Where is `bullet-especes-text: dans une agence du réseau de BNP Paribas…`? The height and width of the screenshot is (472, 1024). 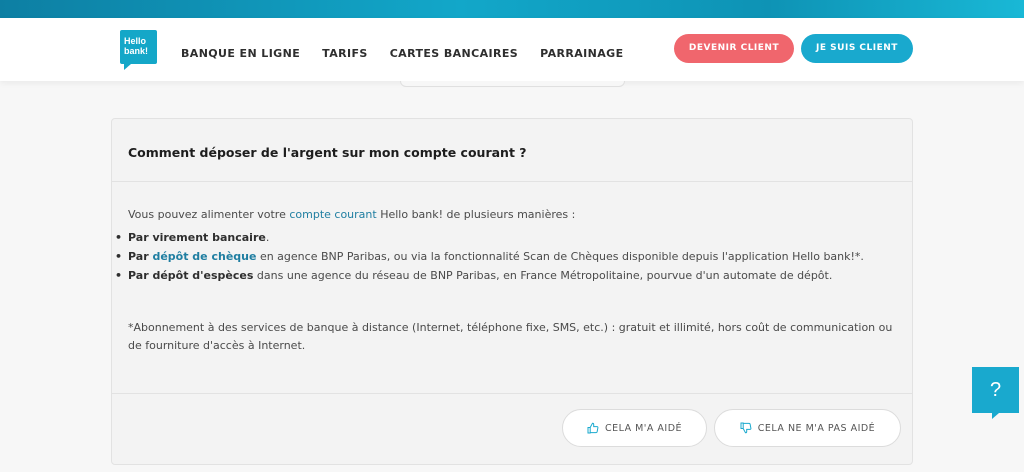 bullet-especes-text: dans une agence du réseau de BNP Paribas… is located at coordinates (543, 275).